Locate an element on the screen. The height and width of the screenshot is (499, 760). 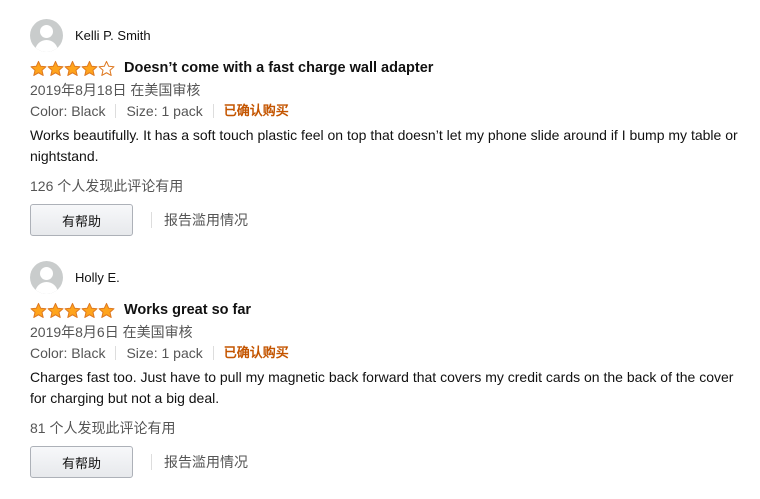
reviewer-name: Kelli P. Smith is located at coordinates (113, 35).